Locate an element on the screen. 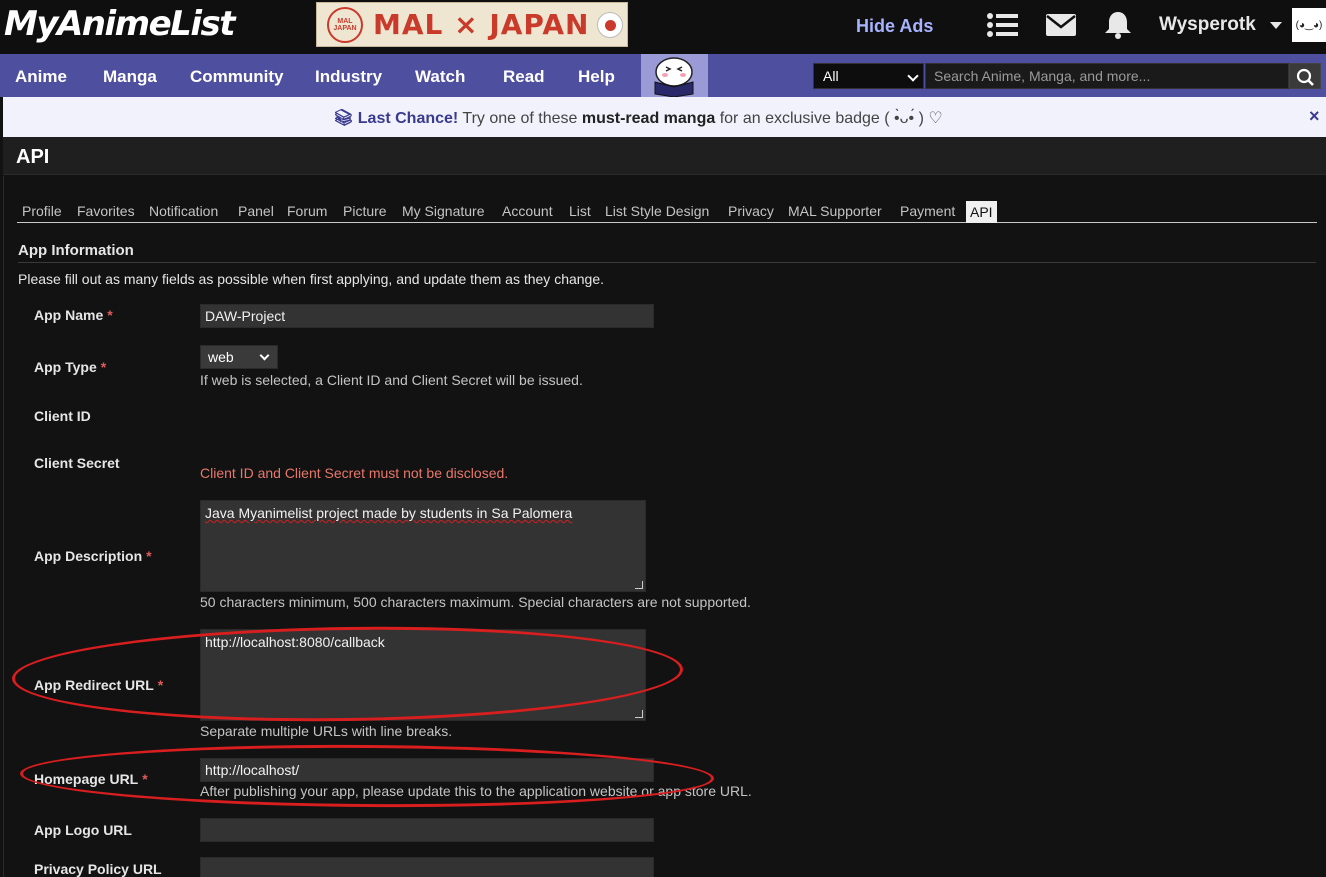 This screenshot has width=1326, height=877. app-description-label: App Description * is located at coordinates (93, 556).